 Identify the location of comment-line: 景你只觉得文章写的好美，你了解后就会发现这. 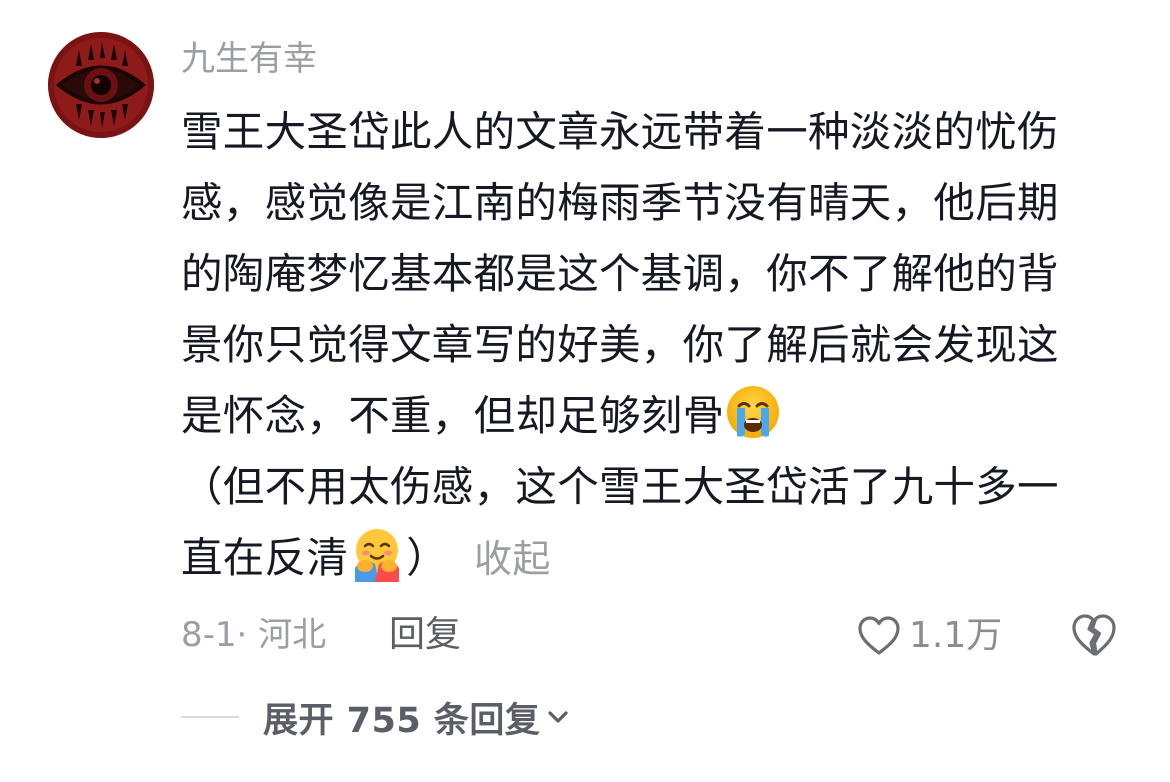
(620, 344).